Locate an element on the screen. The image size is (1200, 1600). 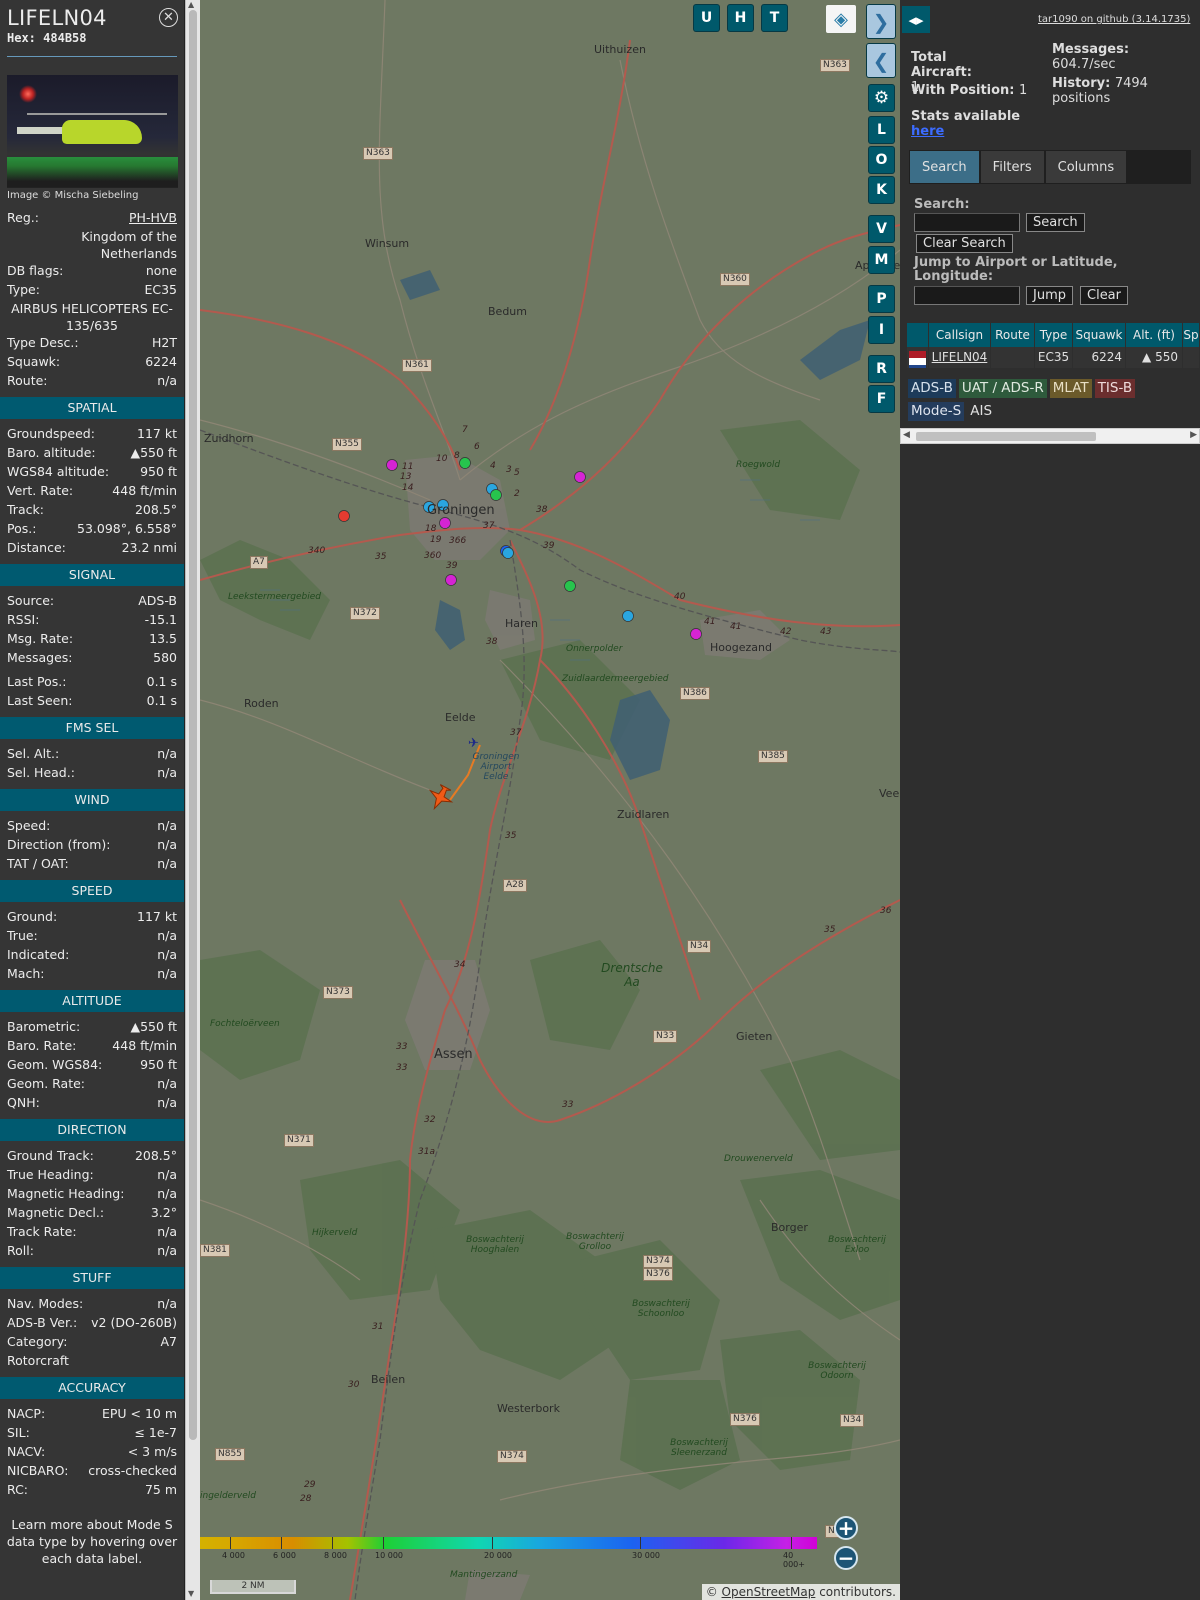
info-label: ADS-B Ver.: is located at coordinates (42, 1322).